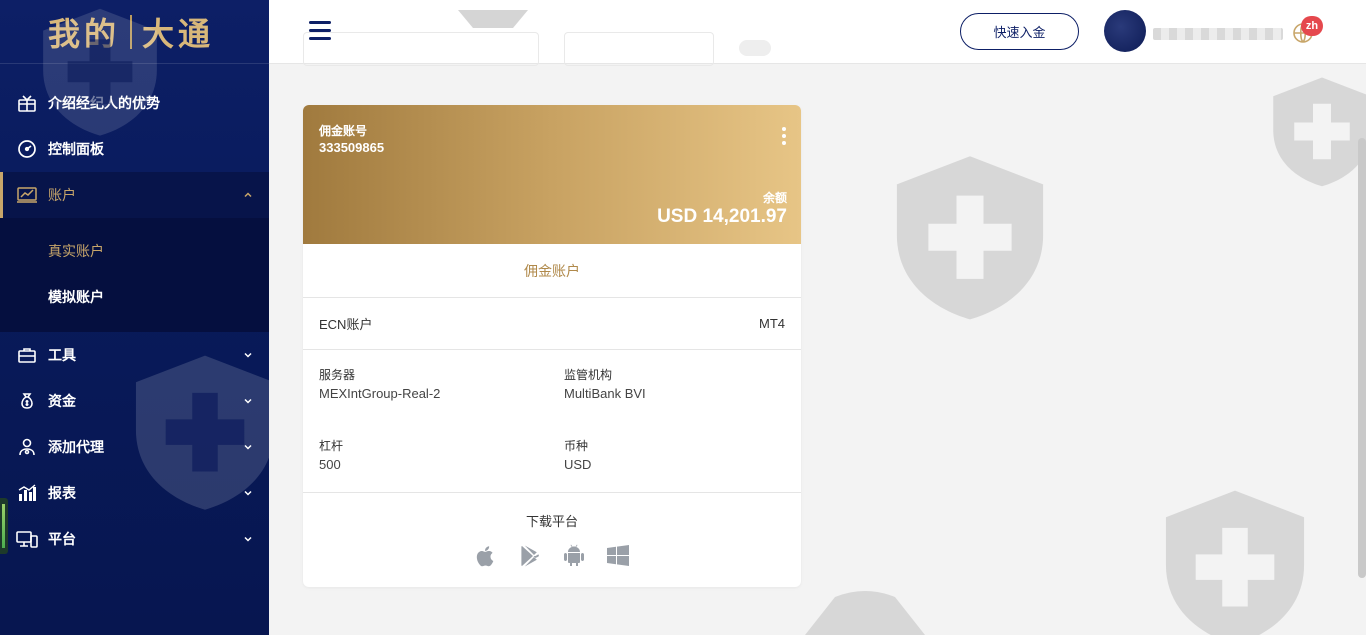 The width and height of the screenshot is (1366, 635). Describe the element at coordinates (1218, 34) in the screenshot. I see `user-name-blurred` at that location.